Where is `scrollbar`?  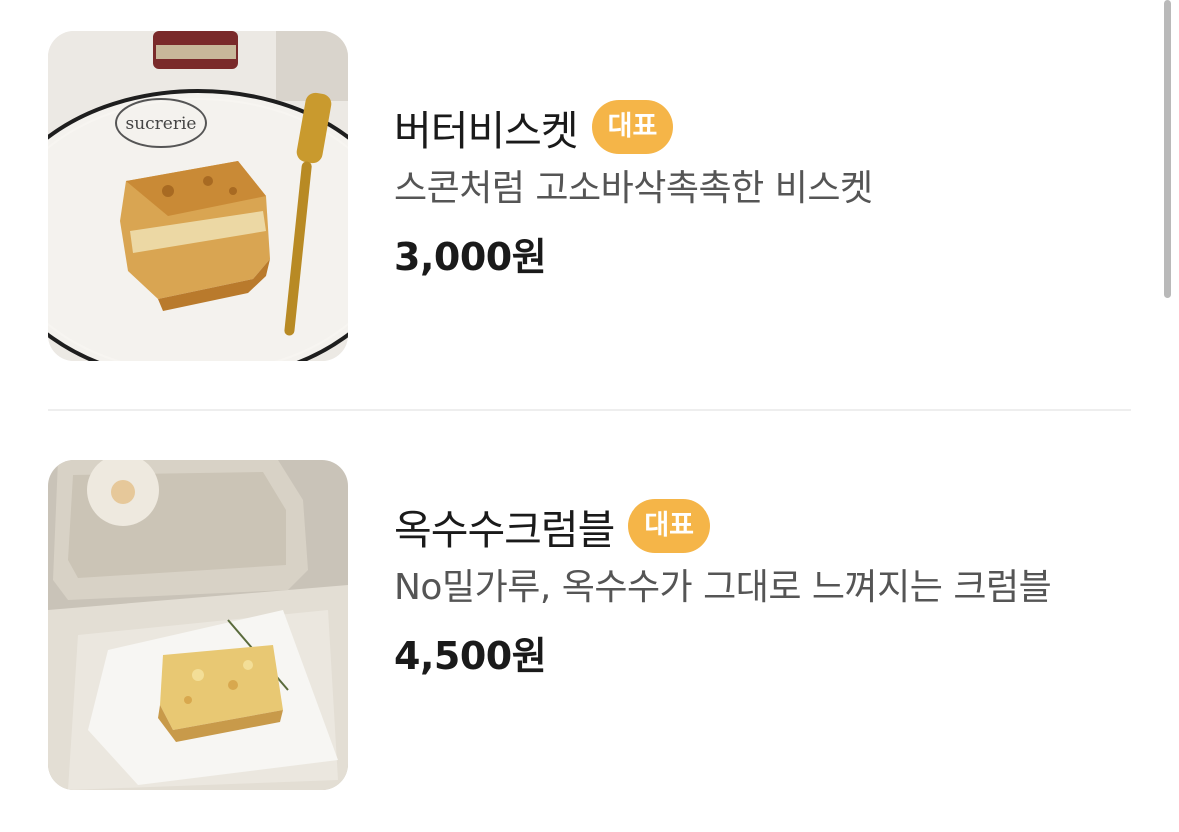 scrollbar is located at coordinates (1167, 149).